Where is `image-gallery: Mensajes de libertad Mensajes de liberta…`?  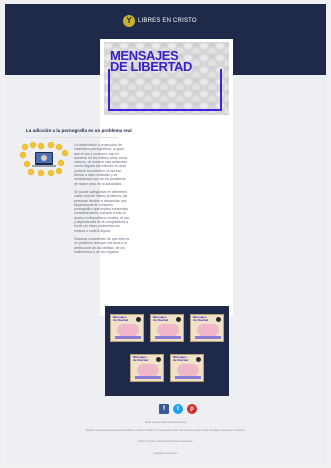 image-gallery: Mensajes de libertad Mensajes de liberta… is located at coordinates (167, 351).